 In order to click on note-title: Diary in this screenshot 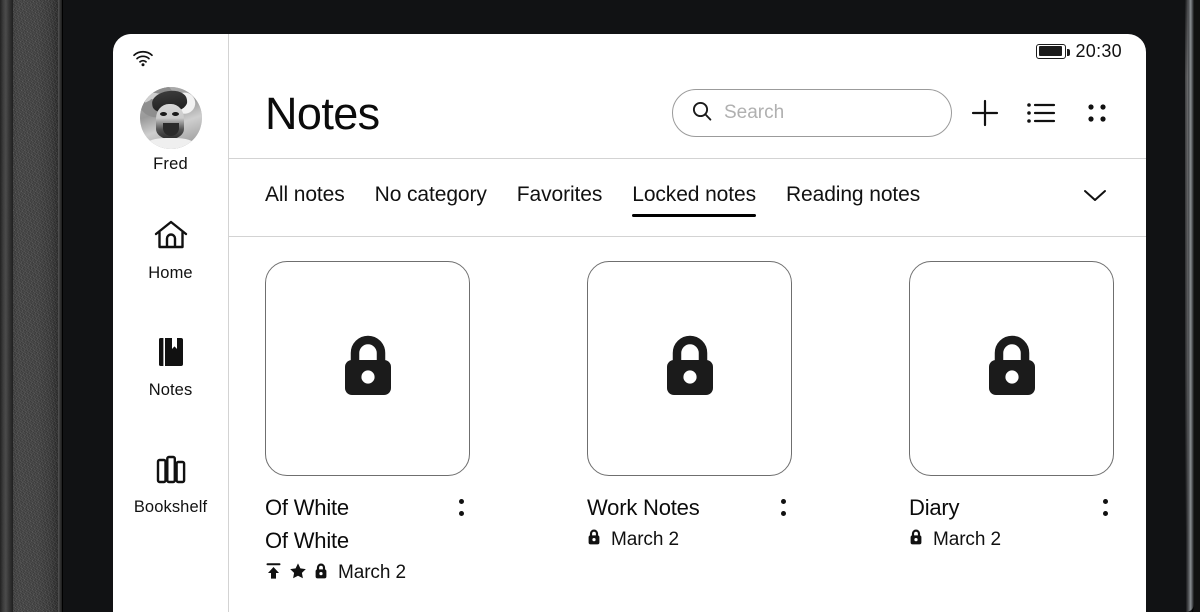, I will do `click(934, 507)`.